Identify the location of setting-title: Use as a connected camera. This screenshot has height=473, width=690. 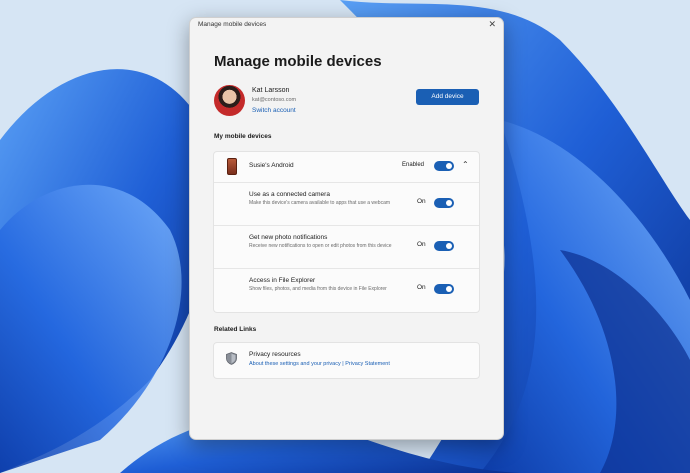
(289, 194).